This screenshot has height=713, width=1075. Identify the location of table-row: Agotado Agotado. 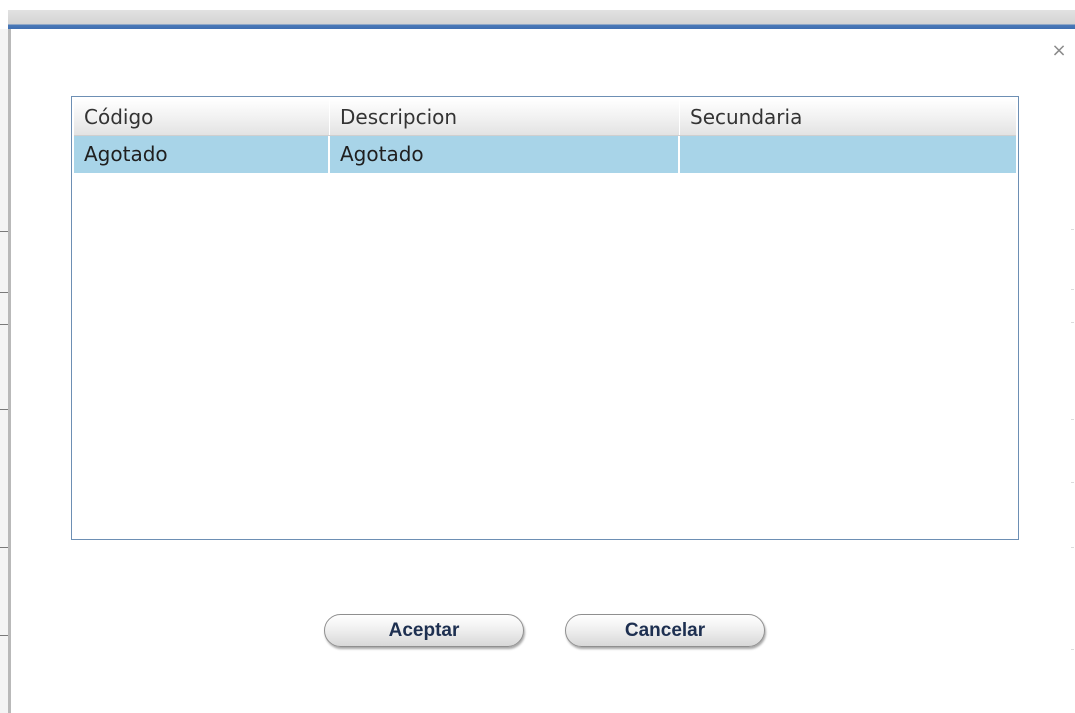
(545, 154).